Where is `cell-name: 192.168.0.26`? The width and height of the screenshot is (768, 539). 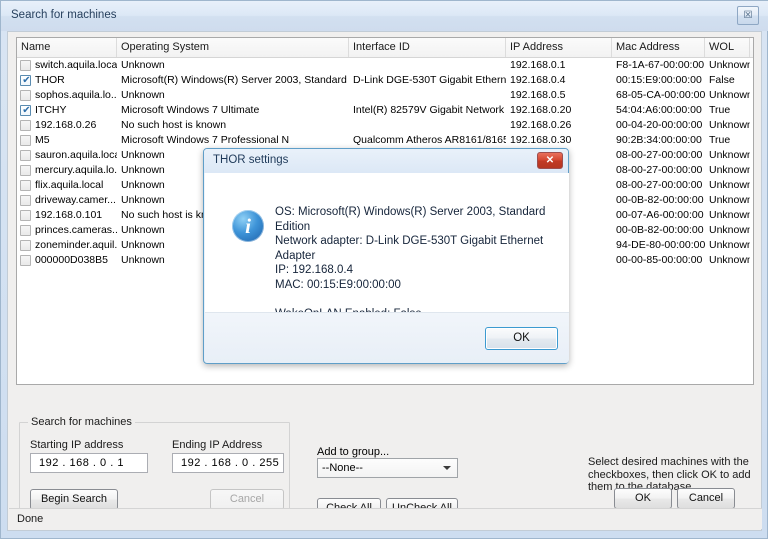 cell-name: 192.168.0.26 is located at coordinates (66, 125).